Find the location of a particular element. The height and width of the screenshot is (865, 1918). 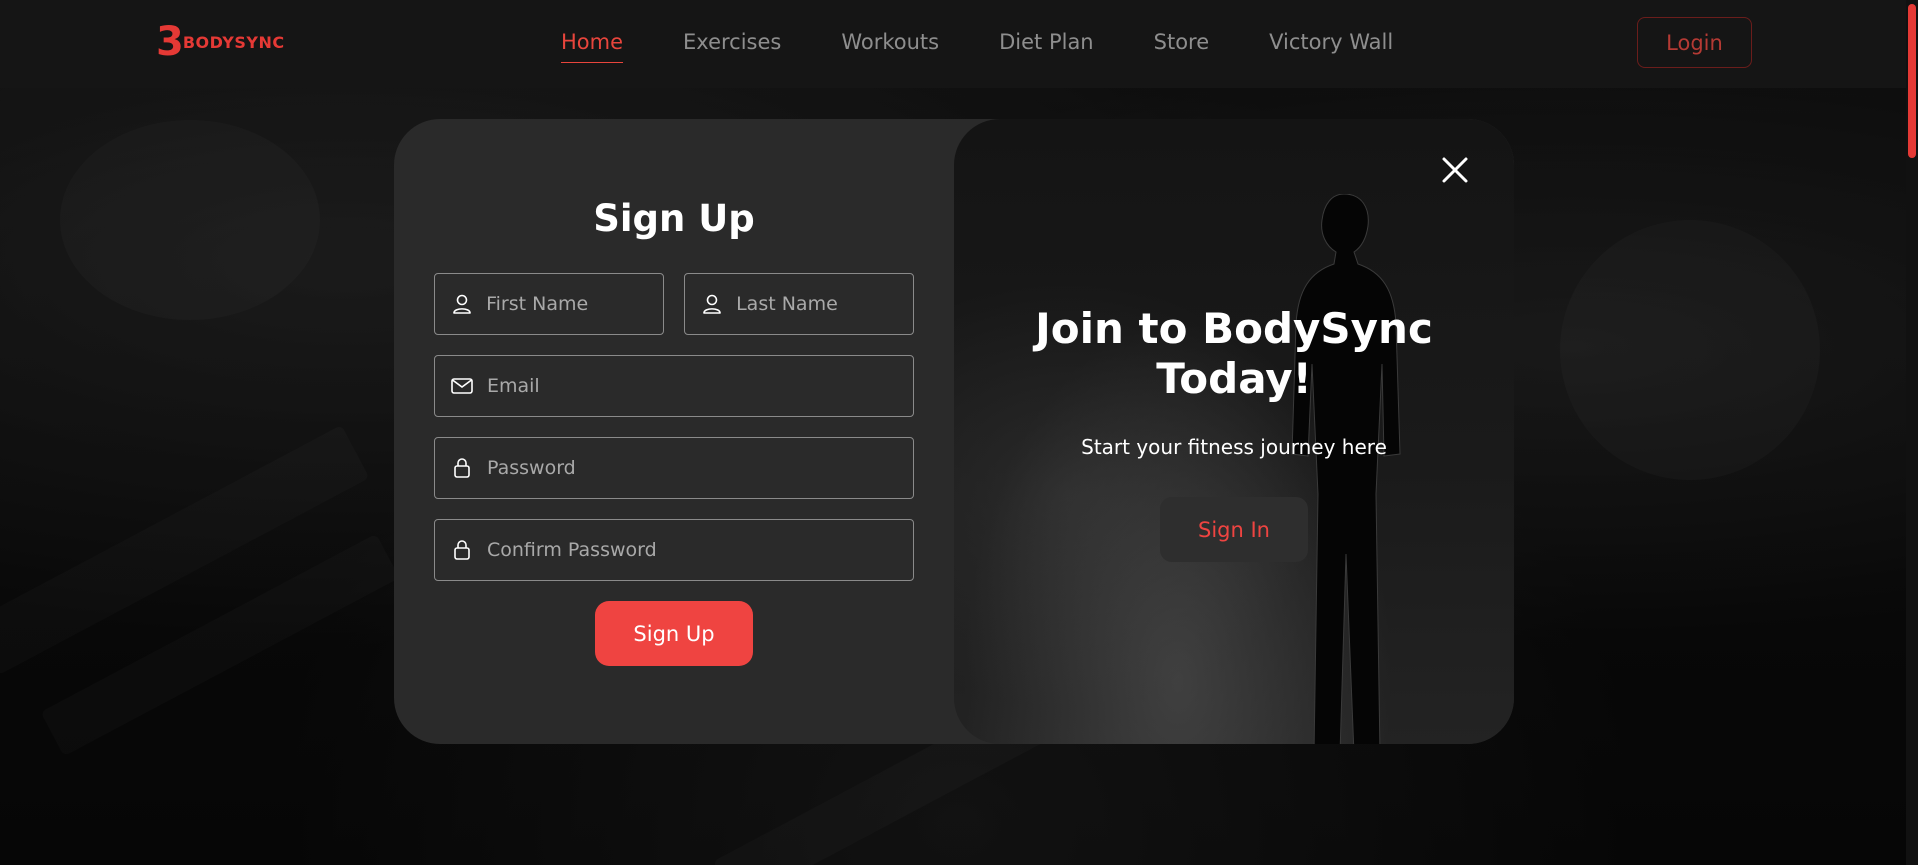

brand-logo: 3 BODYSYNC is located at coordinates (220, 42).